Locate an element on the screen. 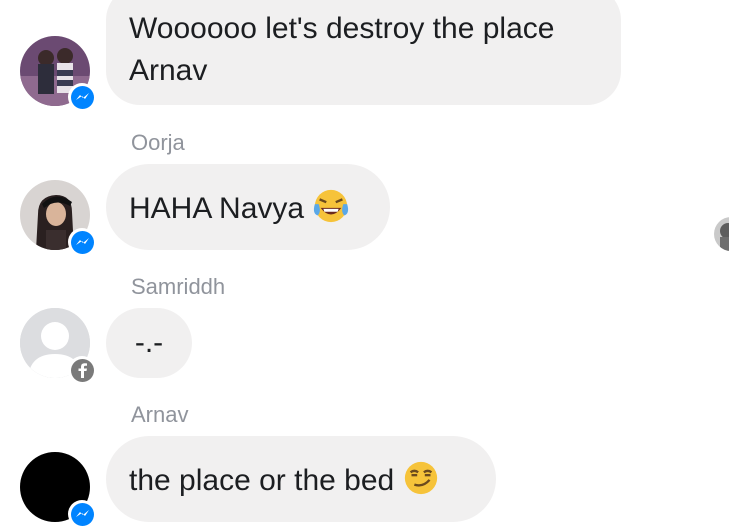  message-text-line1: Woooooo let's destroy the place is located at coordinates (342, 28).